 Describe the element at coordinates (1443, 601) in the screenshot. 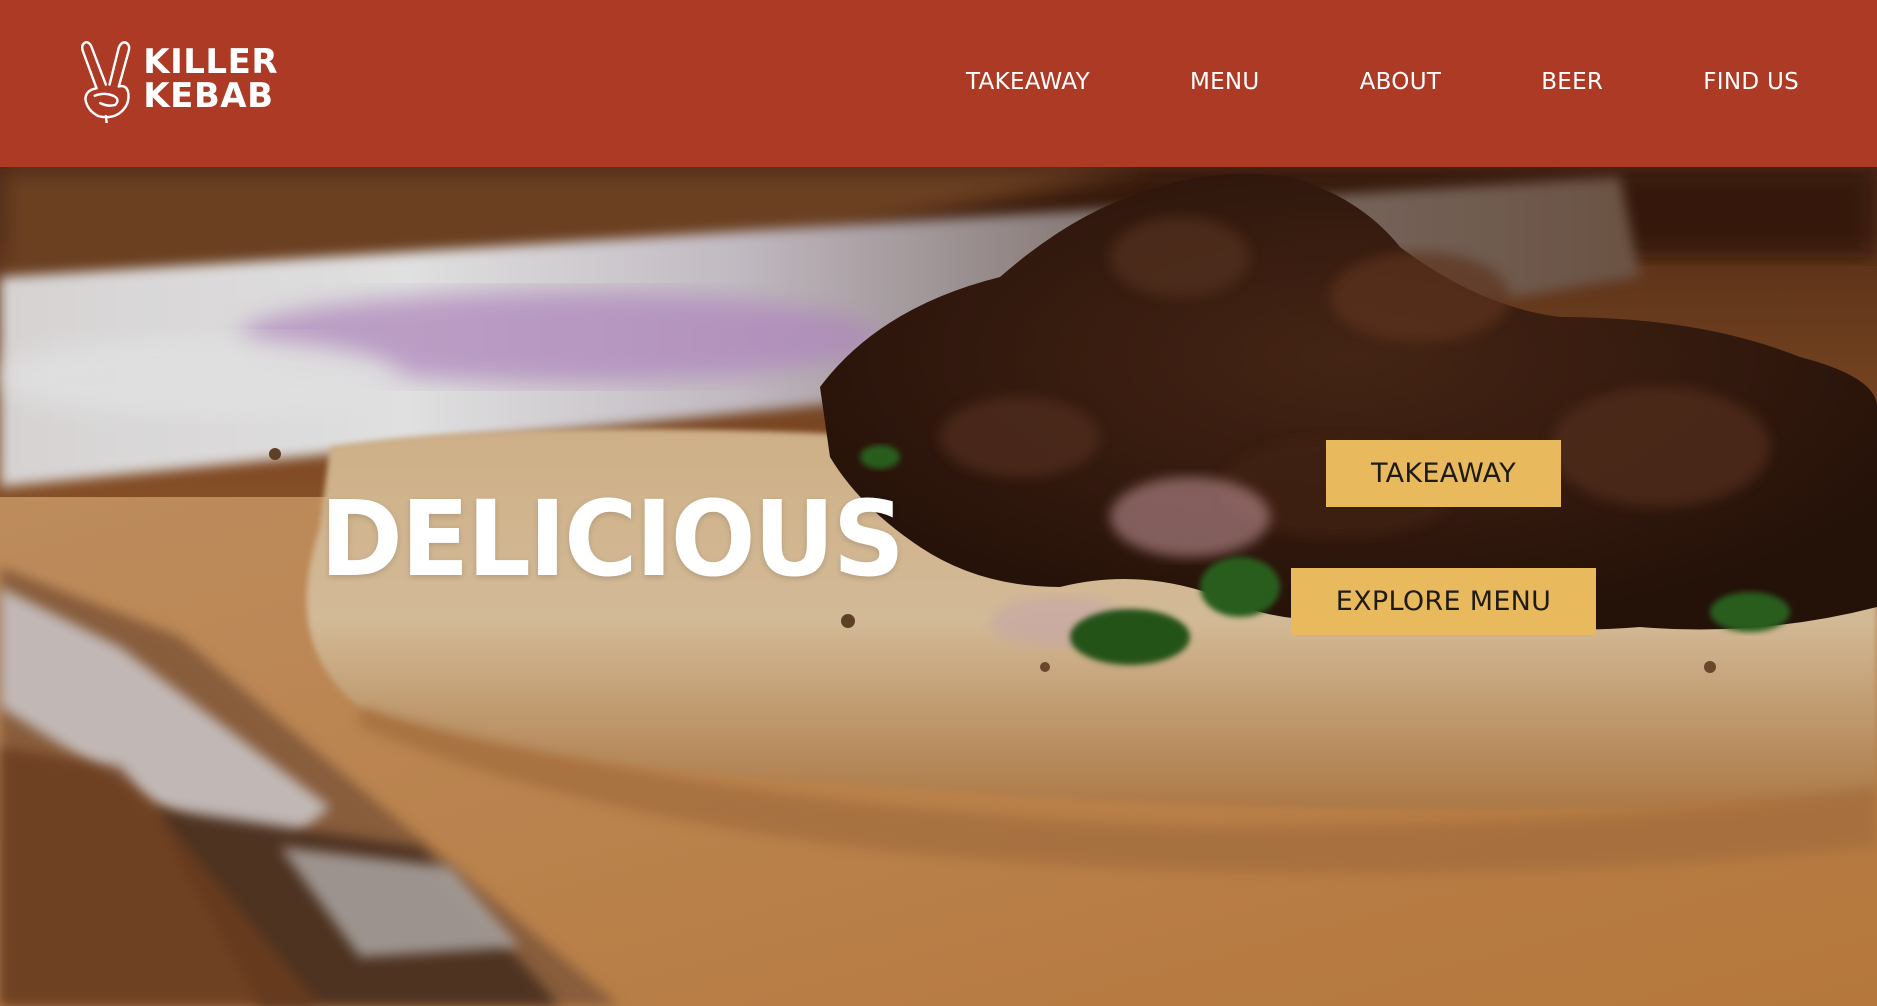

I see `explore-menu-button: EXPLORE MENU` at that location.